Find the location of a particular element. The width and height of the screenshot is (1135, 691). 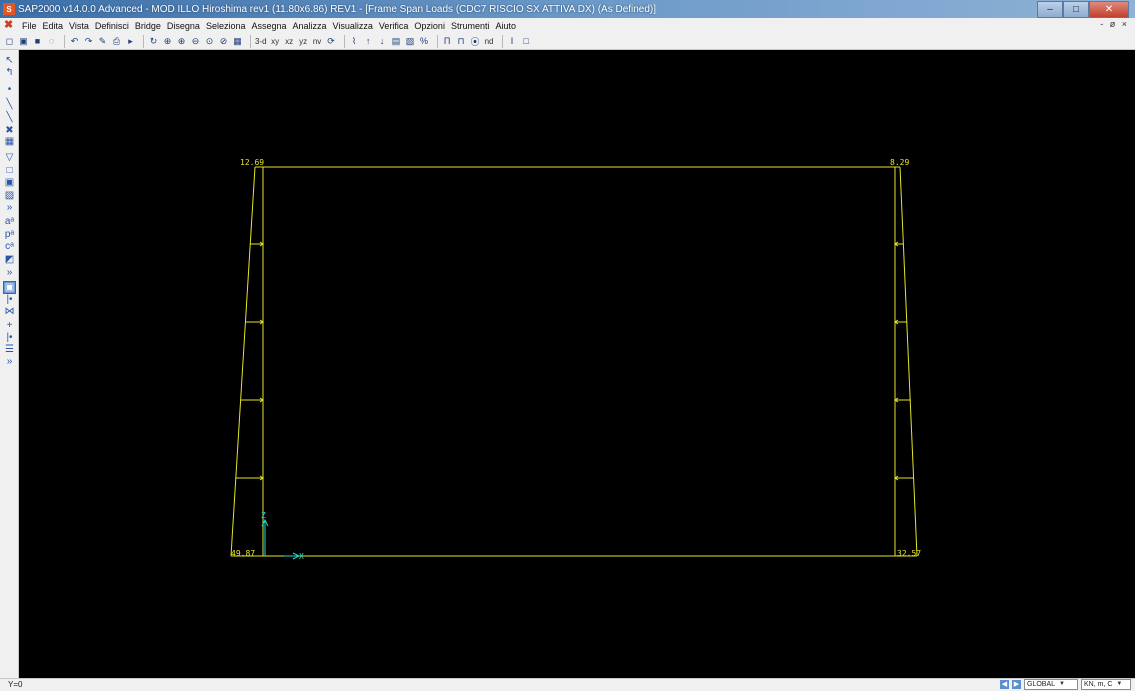

status-controls: ◀ ▶ GLOBAL ▼ KN, m, C ▼ is located at coordinates (1065, 684).